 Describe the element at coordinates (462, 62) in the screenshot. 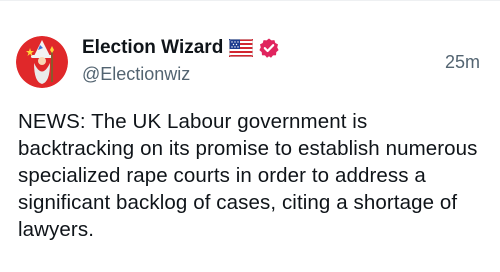

I see `post-timestamp: 25m` at that location.